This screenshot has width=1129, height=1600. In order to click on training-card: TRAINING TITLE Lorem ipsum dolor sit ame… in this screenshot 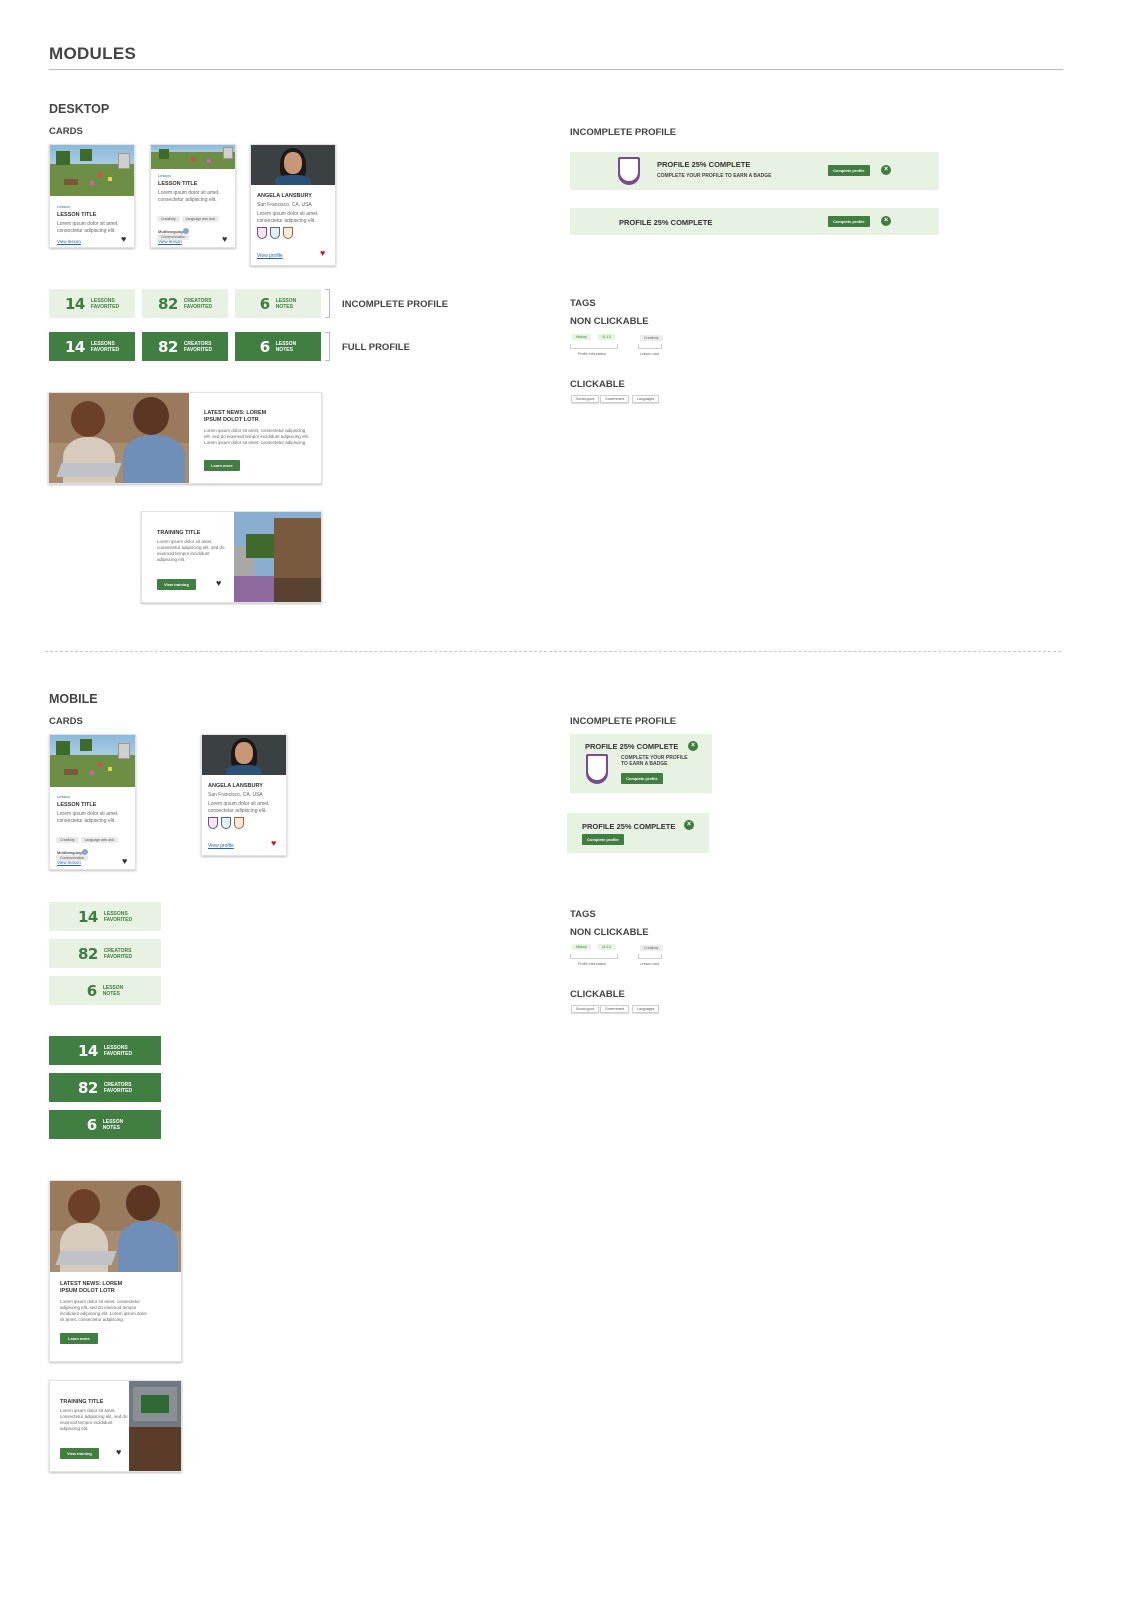, I will do `click(231, 557)`.